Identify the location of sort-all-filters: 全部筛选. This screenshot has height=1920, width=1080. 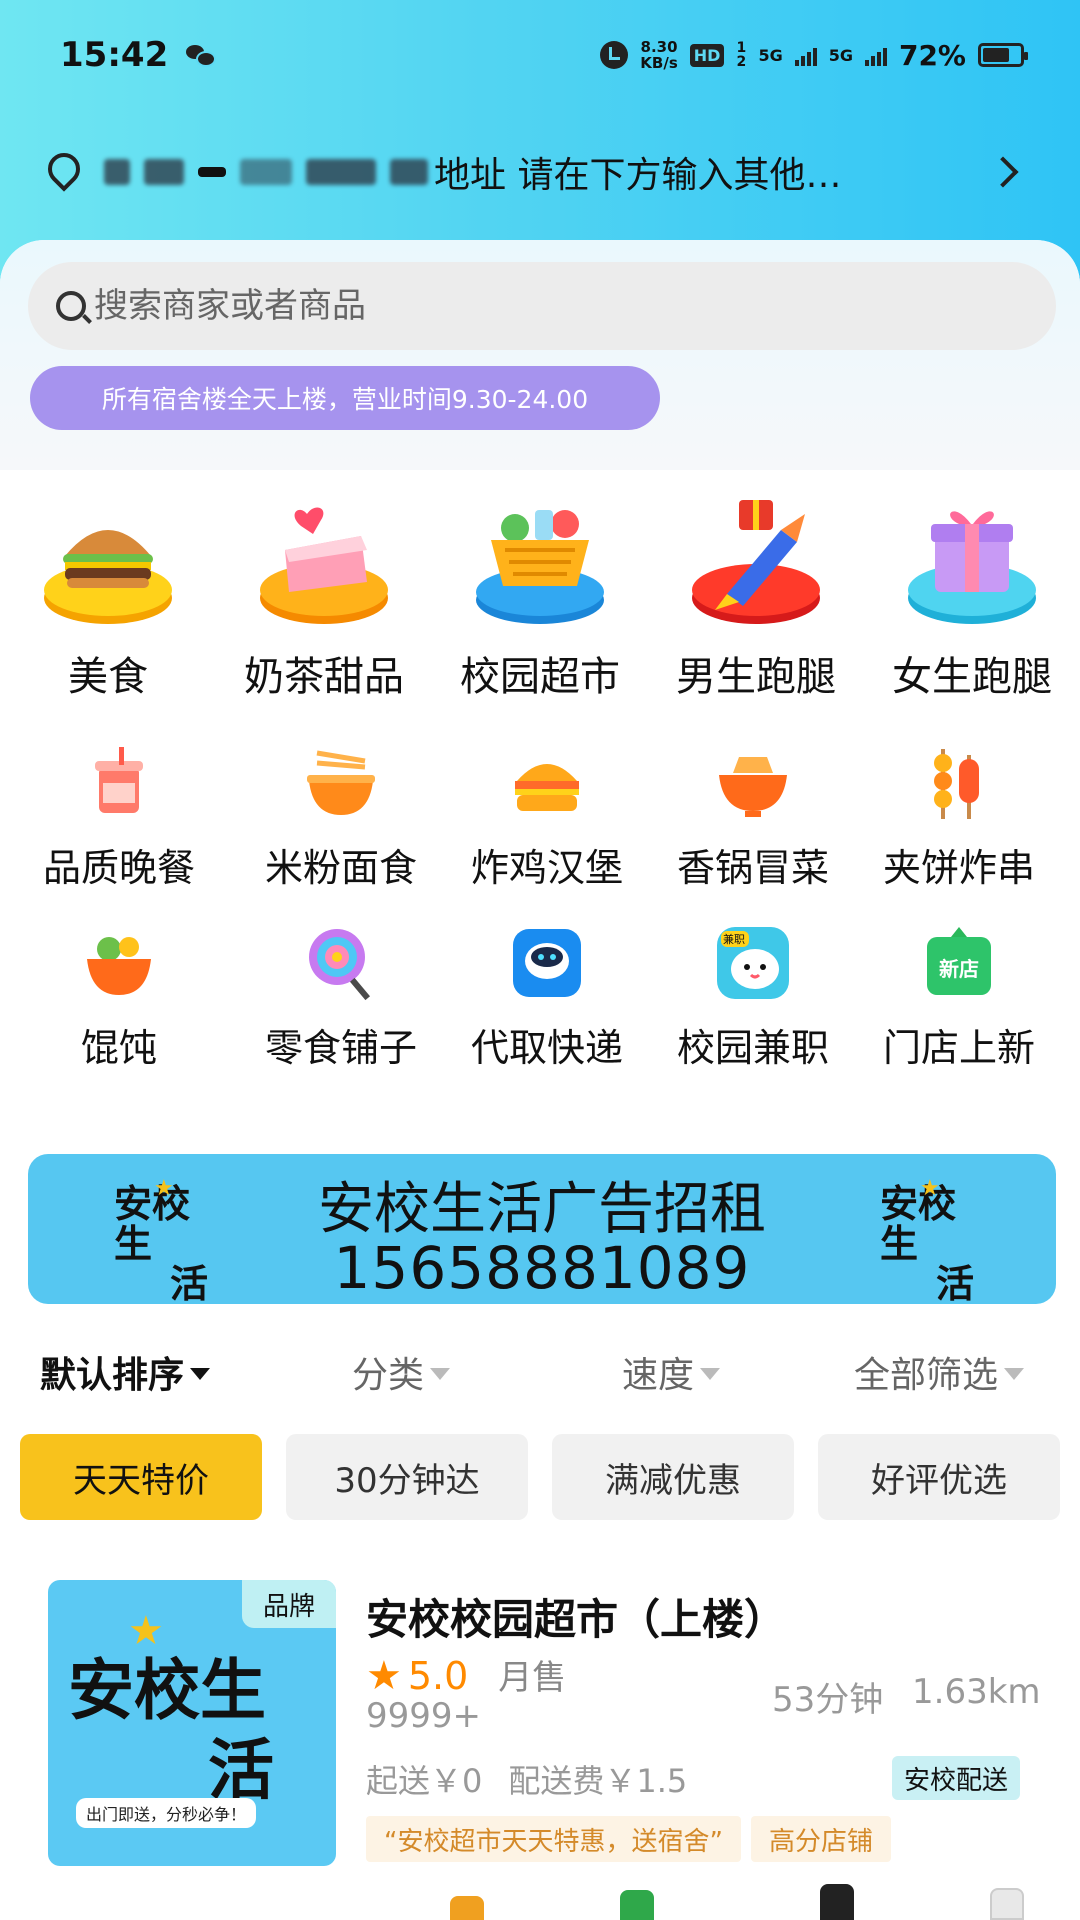
(939, 1372).